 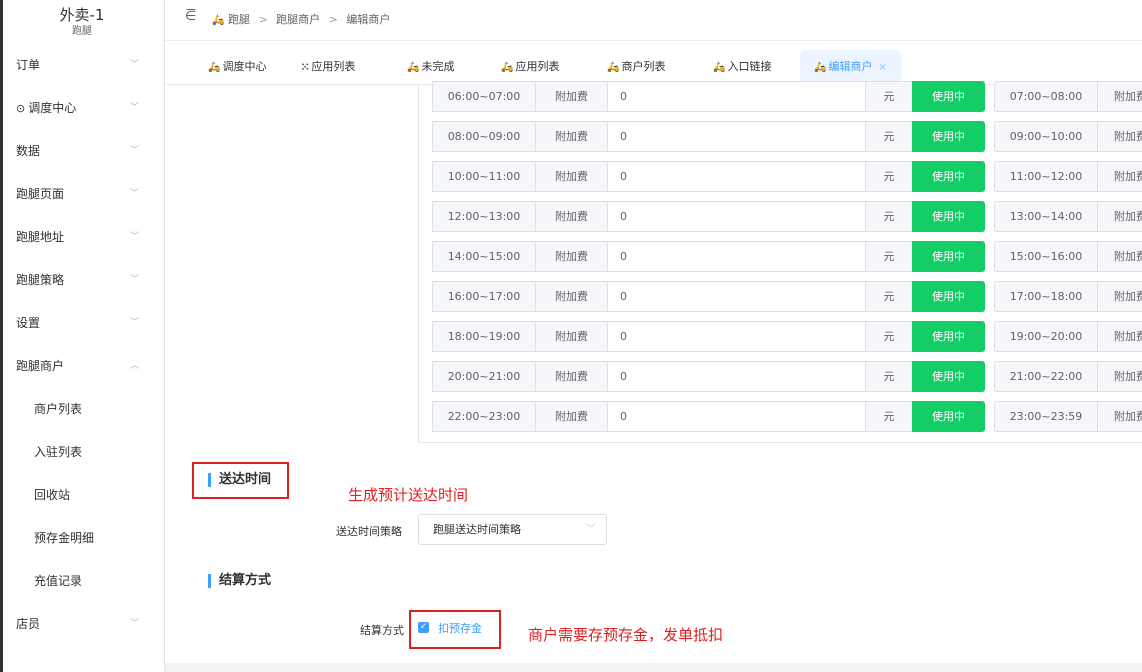 I want to click on time-slot-row: 10:00~11:00附加费0元使用中11:00~12:00附加费, so click(x=787, y=176).